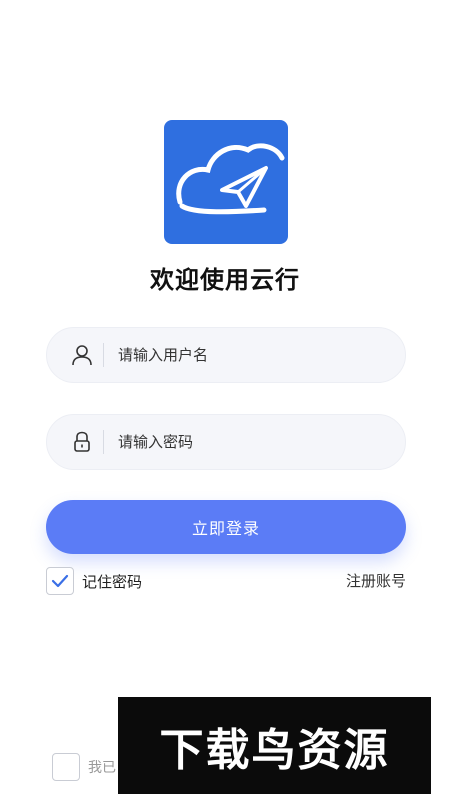 The height and width of the screenshot is (800, 450). Describe the element at coordinates (274, 750) in the screenshot. I see `watermark-text: 下载鸟资源` at that location.